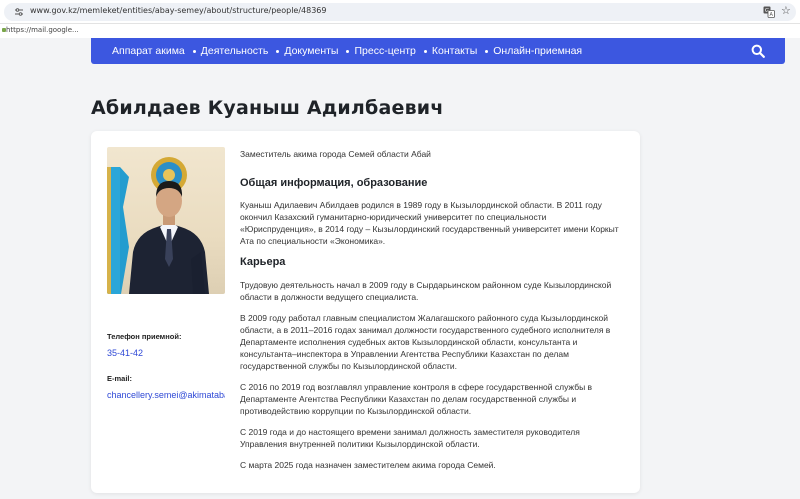  What do you see at coordinates (120, 378) in the screenshot?
I see `email-label: E-mail:` at bounding box center [120, 378].